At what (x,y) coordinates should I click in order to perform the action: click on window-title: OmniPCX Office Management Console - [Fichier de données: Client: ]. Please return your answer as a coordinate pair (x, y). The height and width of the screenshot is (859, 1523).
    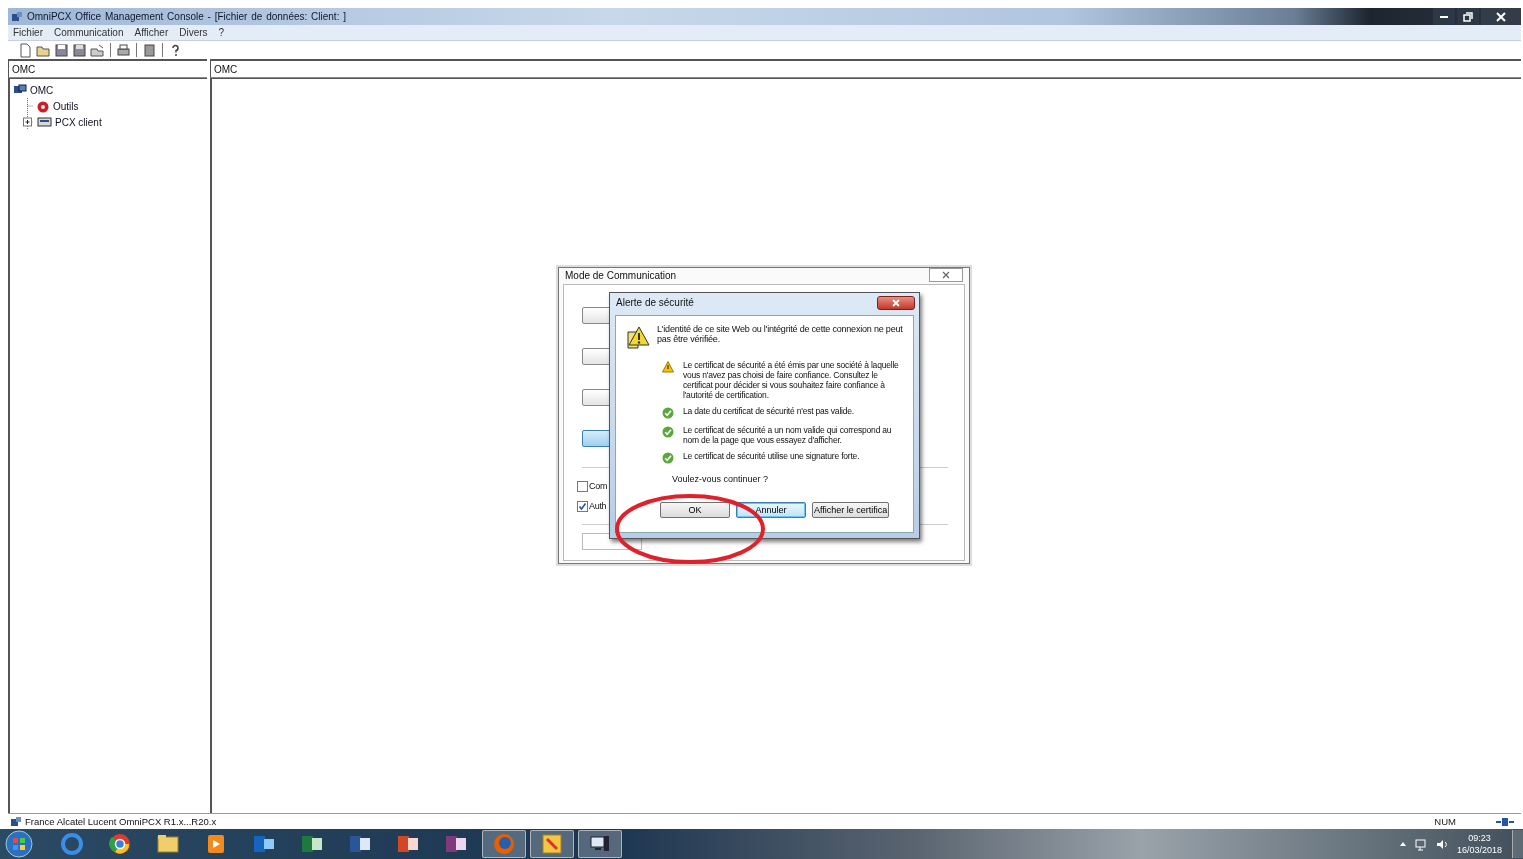
    Looking at the image, I should click on (186, 16).